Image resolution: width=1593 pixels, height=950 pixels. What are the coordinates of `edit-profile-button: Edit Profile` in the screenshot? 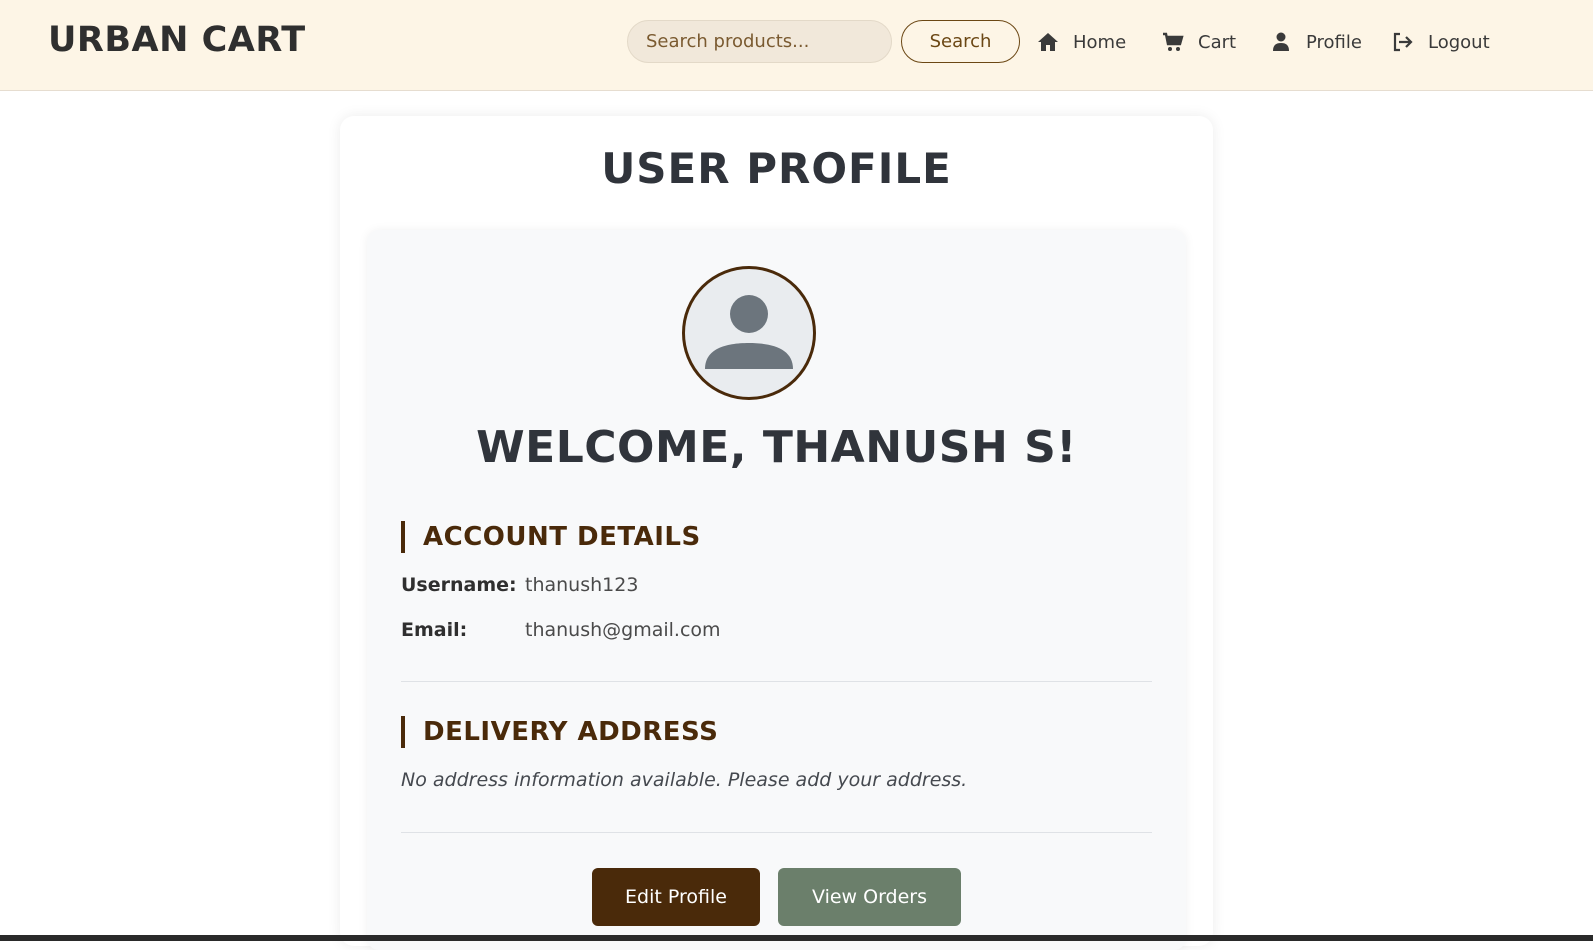 It's located at (676, 897).